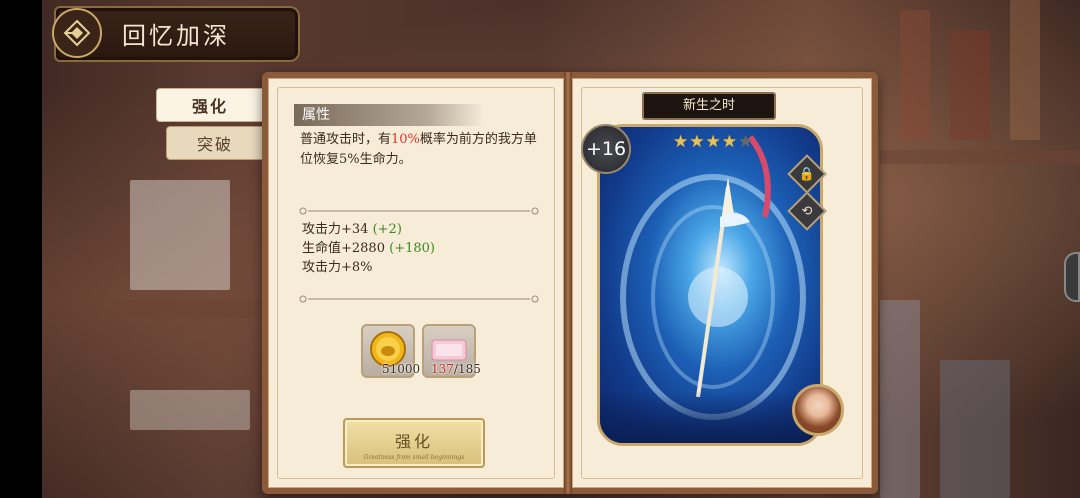 This screenshot has width=1080, height=498. Describe the element at coordinates (176, 36) in the screenshot. I see `page-title: 回忆加深` at that location.